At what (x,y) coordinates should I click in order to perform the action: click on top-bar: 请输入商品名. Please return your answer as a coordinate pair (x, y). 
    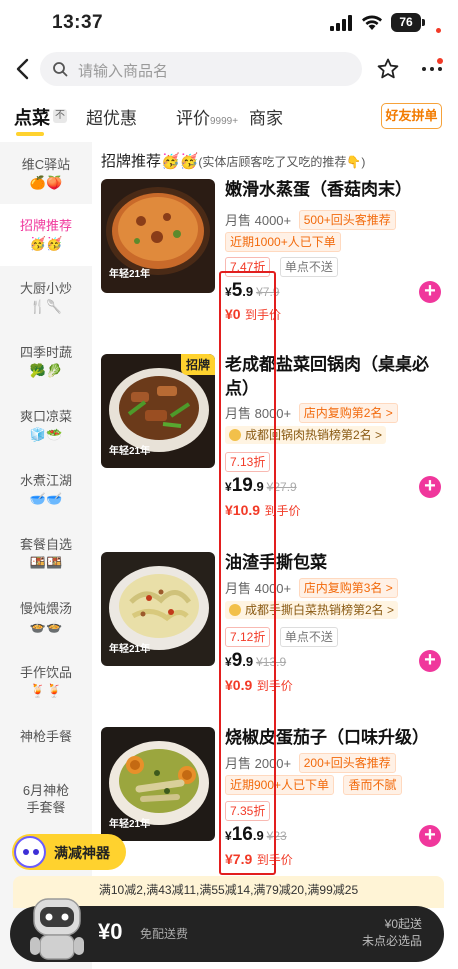
    Looking at the image, I should click on (229, 69).